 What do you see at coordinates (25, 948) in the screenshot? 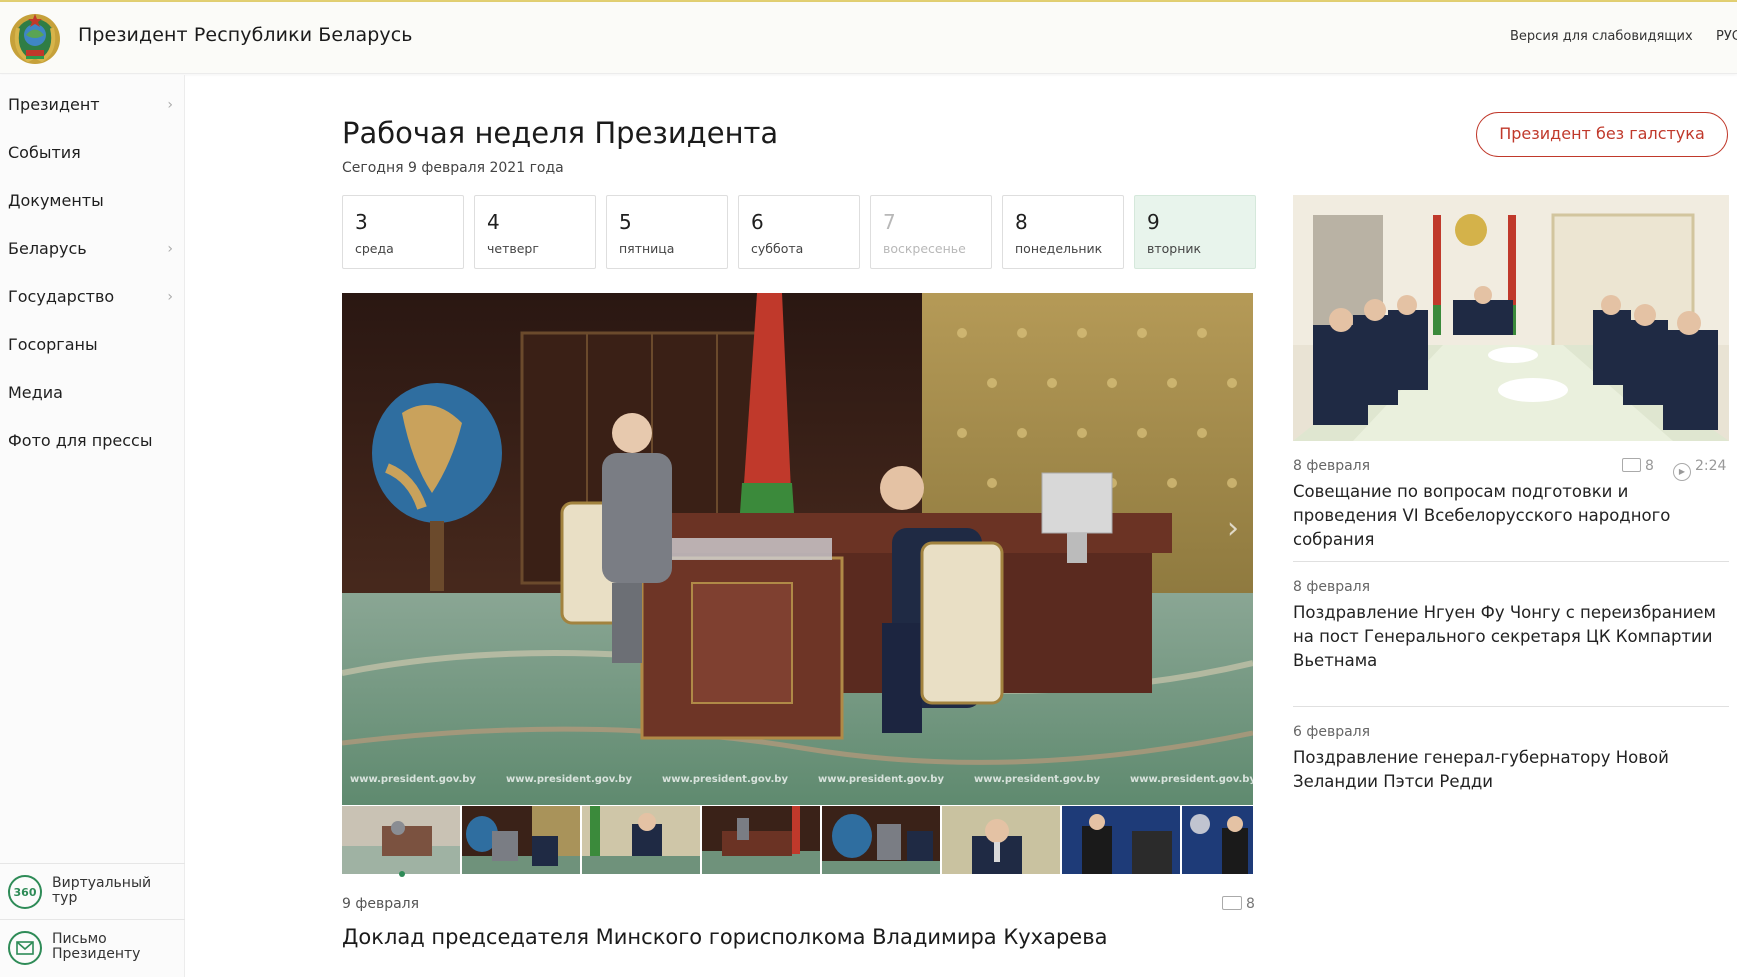
I see `envelope-icon` at bounding box center [25, 948].